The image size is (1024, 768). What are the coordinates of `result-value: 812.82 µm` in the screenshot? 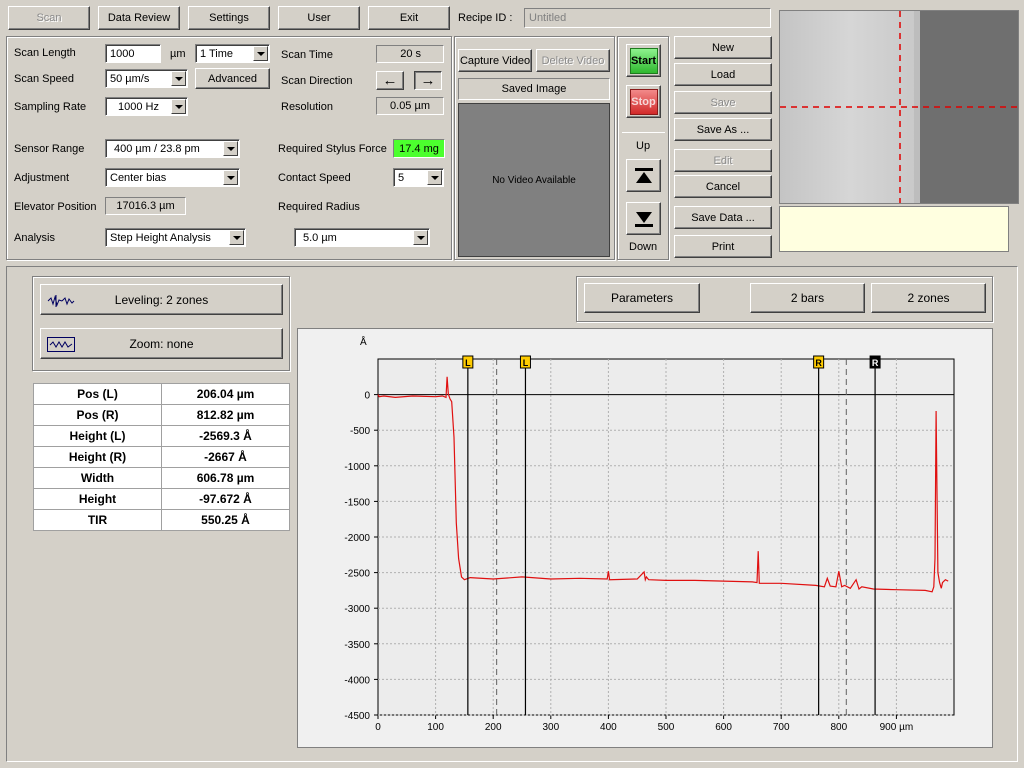 It's located at (225, 415).